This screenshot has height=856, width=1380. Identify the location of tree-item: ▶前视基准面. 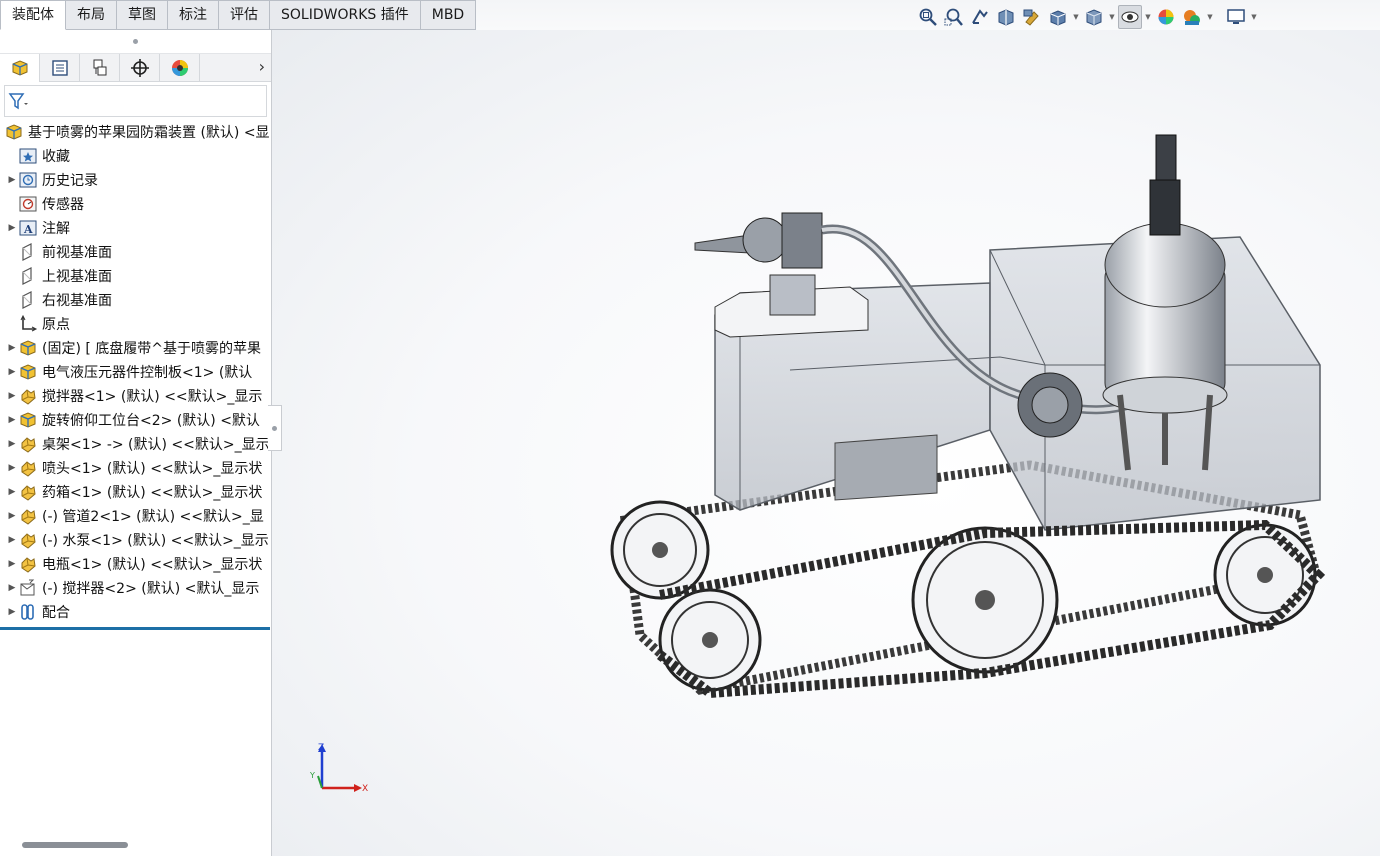
(135, 252).